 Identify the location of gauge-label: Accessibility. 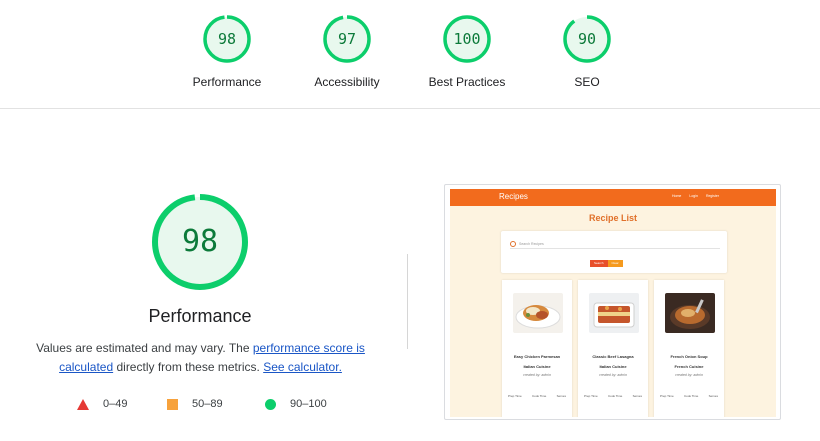
(347, 82).